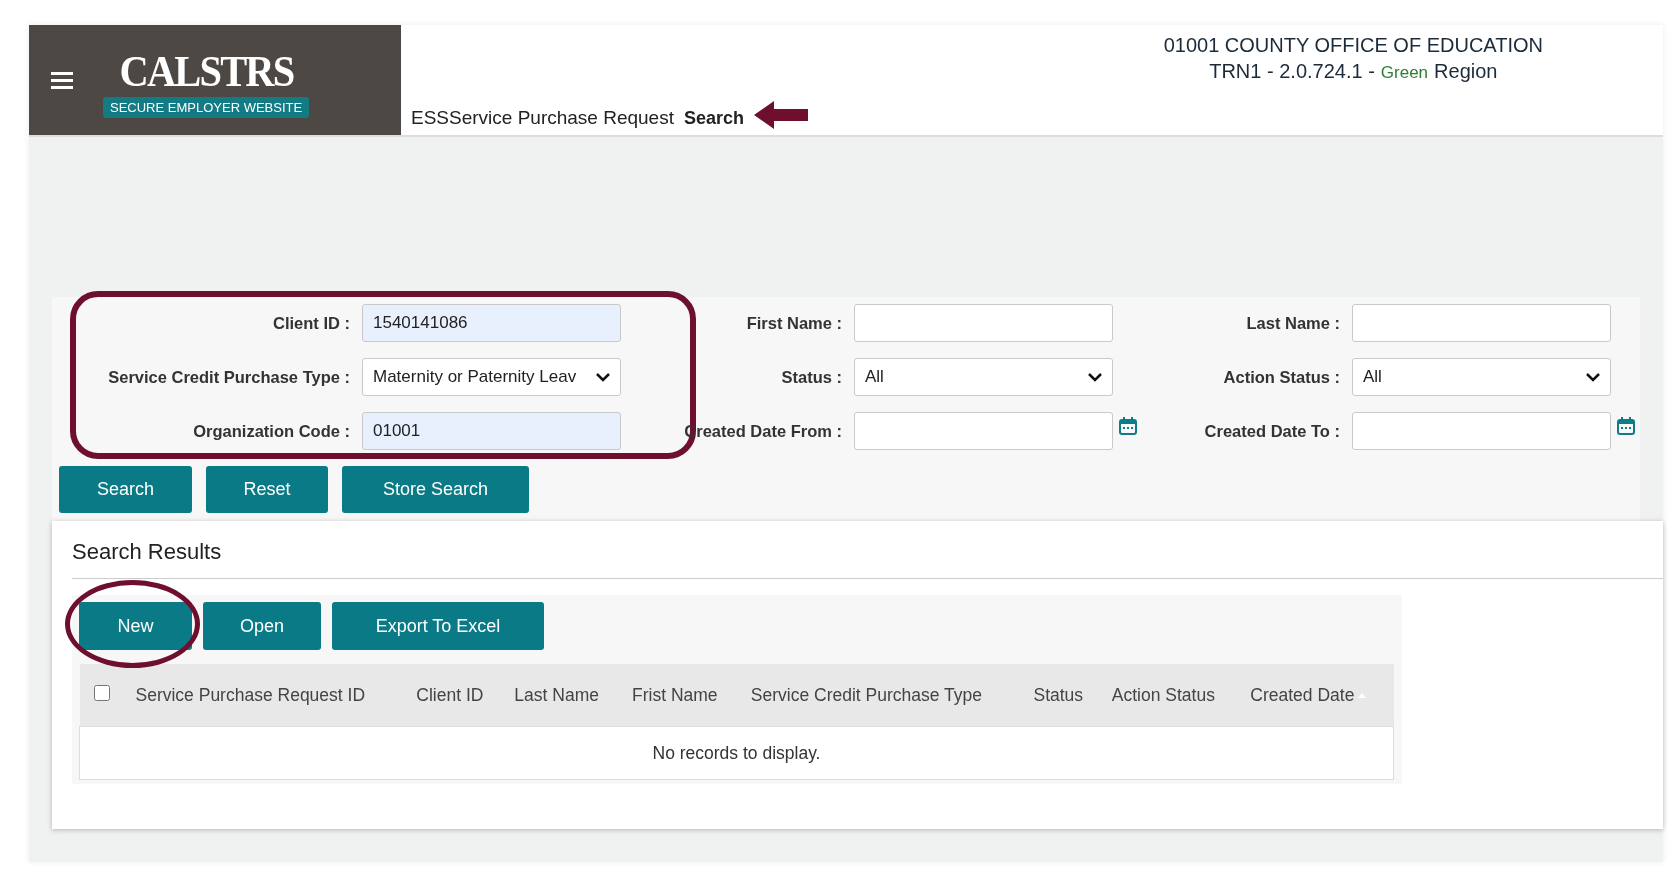 The height and width of the screenshot is (879, 1673). What do you see at coordinates (435, 489) in the screenshot?
I see `store-search-button: Store Search` at bounding box center [435, 489].